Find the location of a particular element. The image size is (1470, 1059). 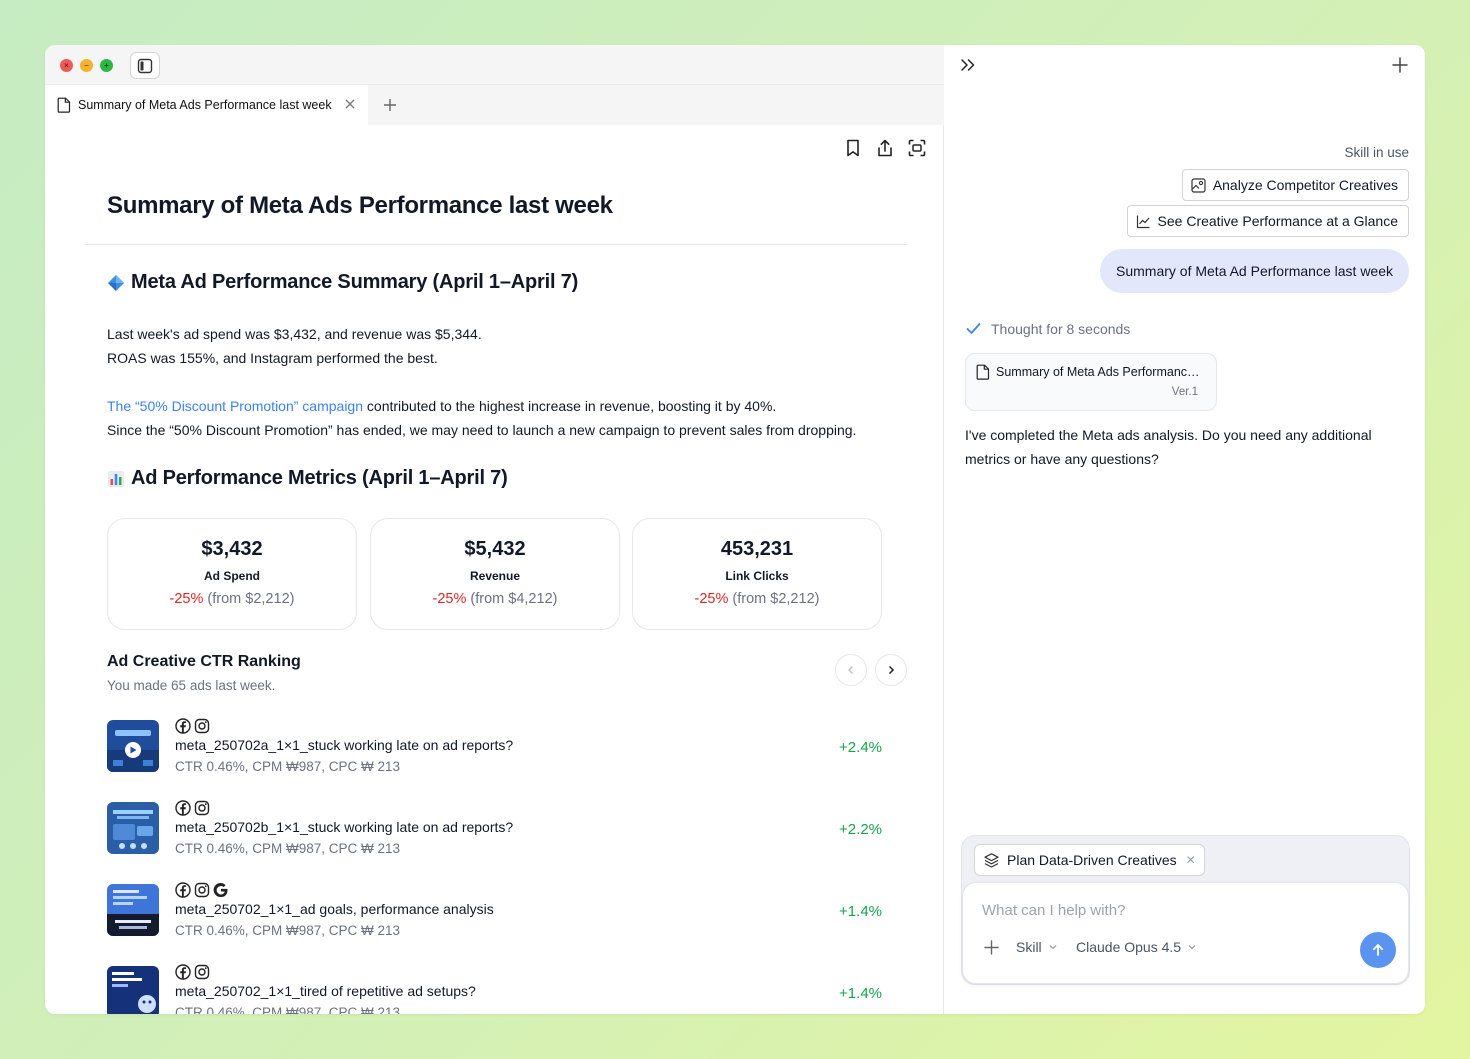

line-chart-icon is located at coordinates (1143, 221).